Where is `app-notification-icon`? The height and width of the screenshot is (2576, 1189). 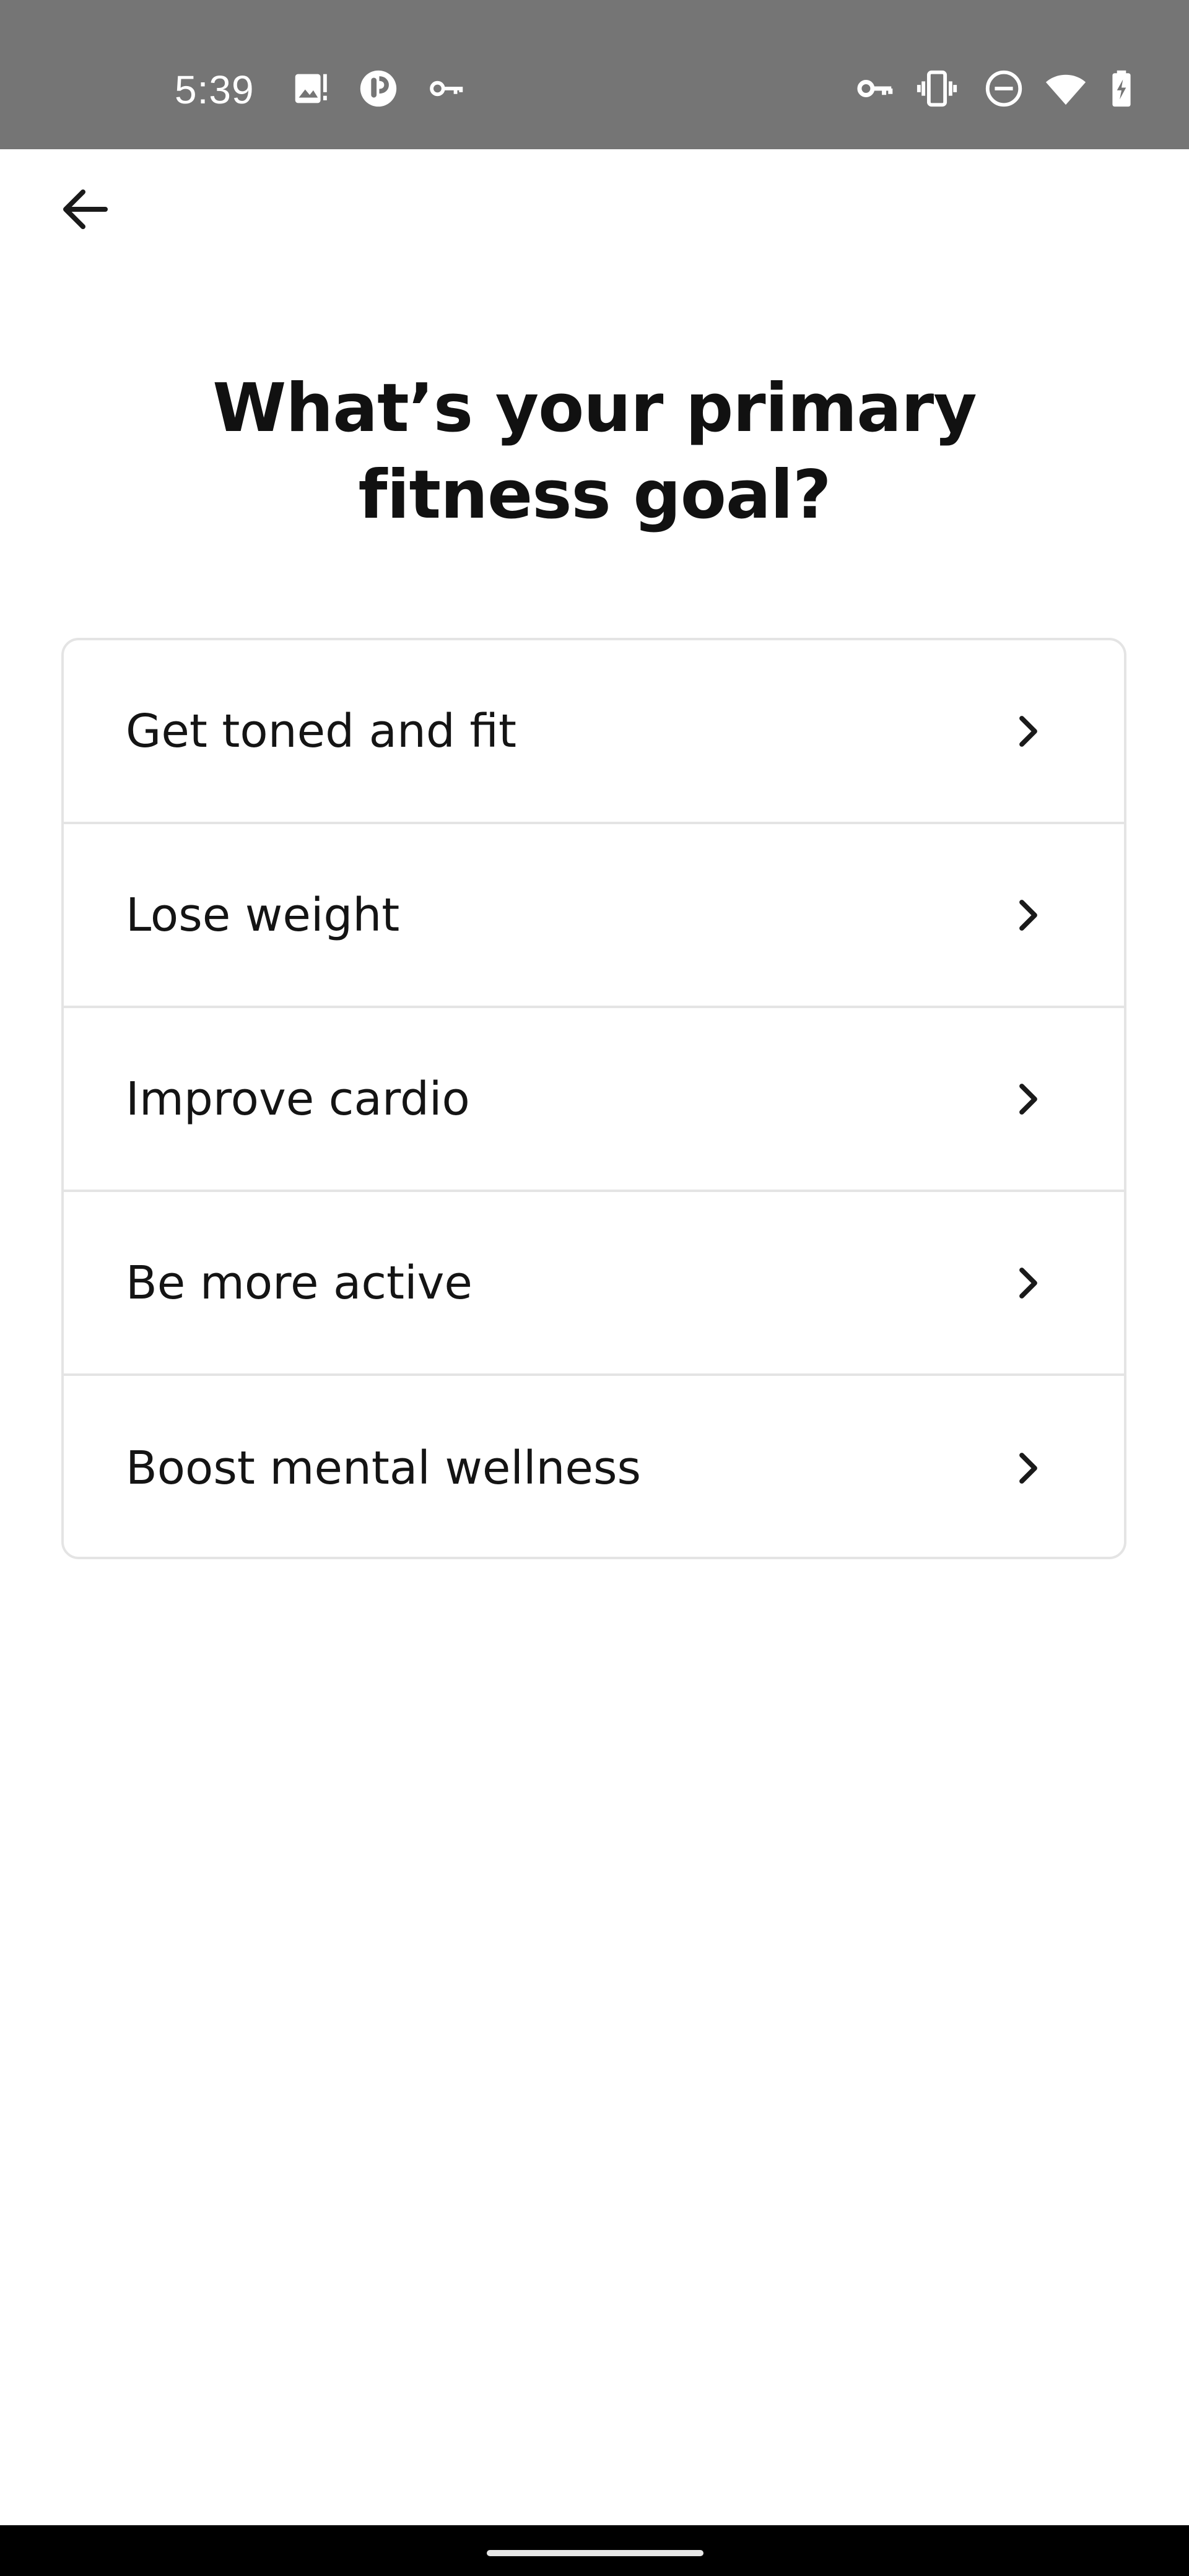
app-notification-icon is located at coordinates (378, 88).